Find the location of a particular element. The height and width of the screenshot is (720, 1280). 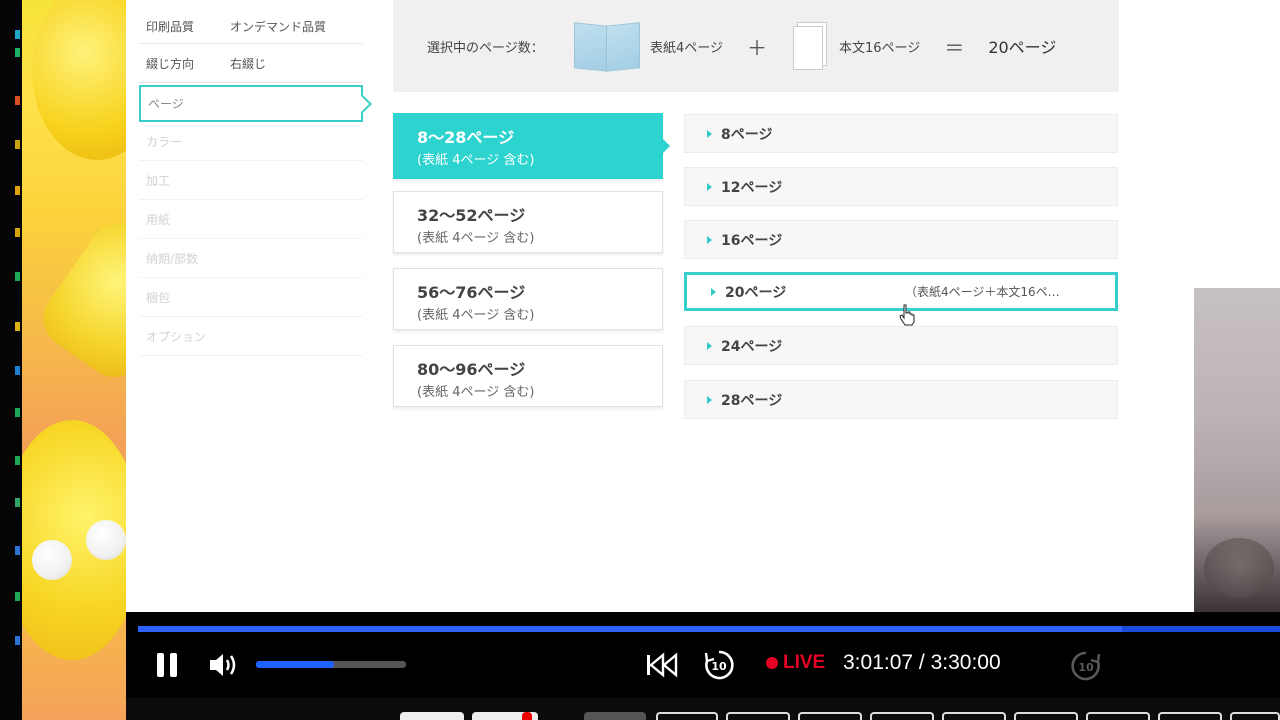

page-group-title: 8〜28ページ is located at coordinates (466, 137).